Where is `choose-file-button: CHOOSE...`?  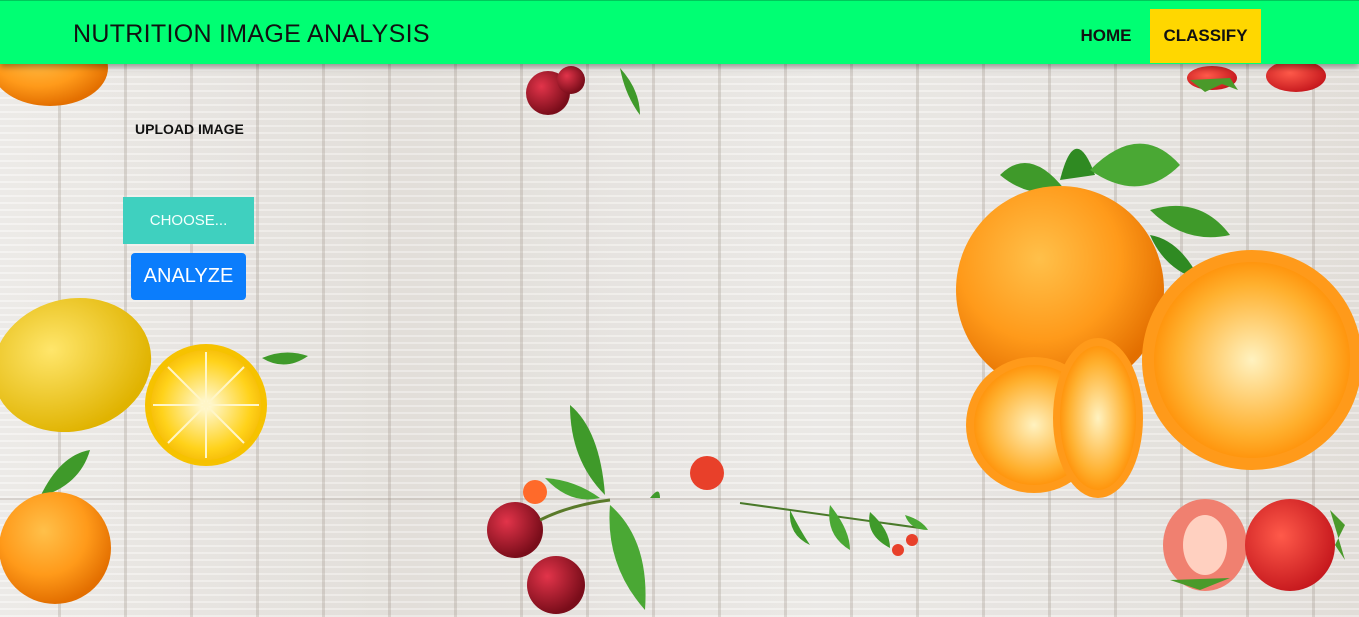
choose-file-button: CHOOSE... is located at coordinates (188, 220).